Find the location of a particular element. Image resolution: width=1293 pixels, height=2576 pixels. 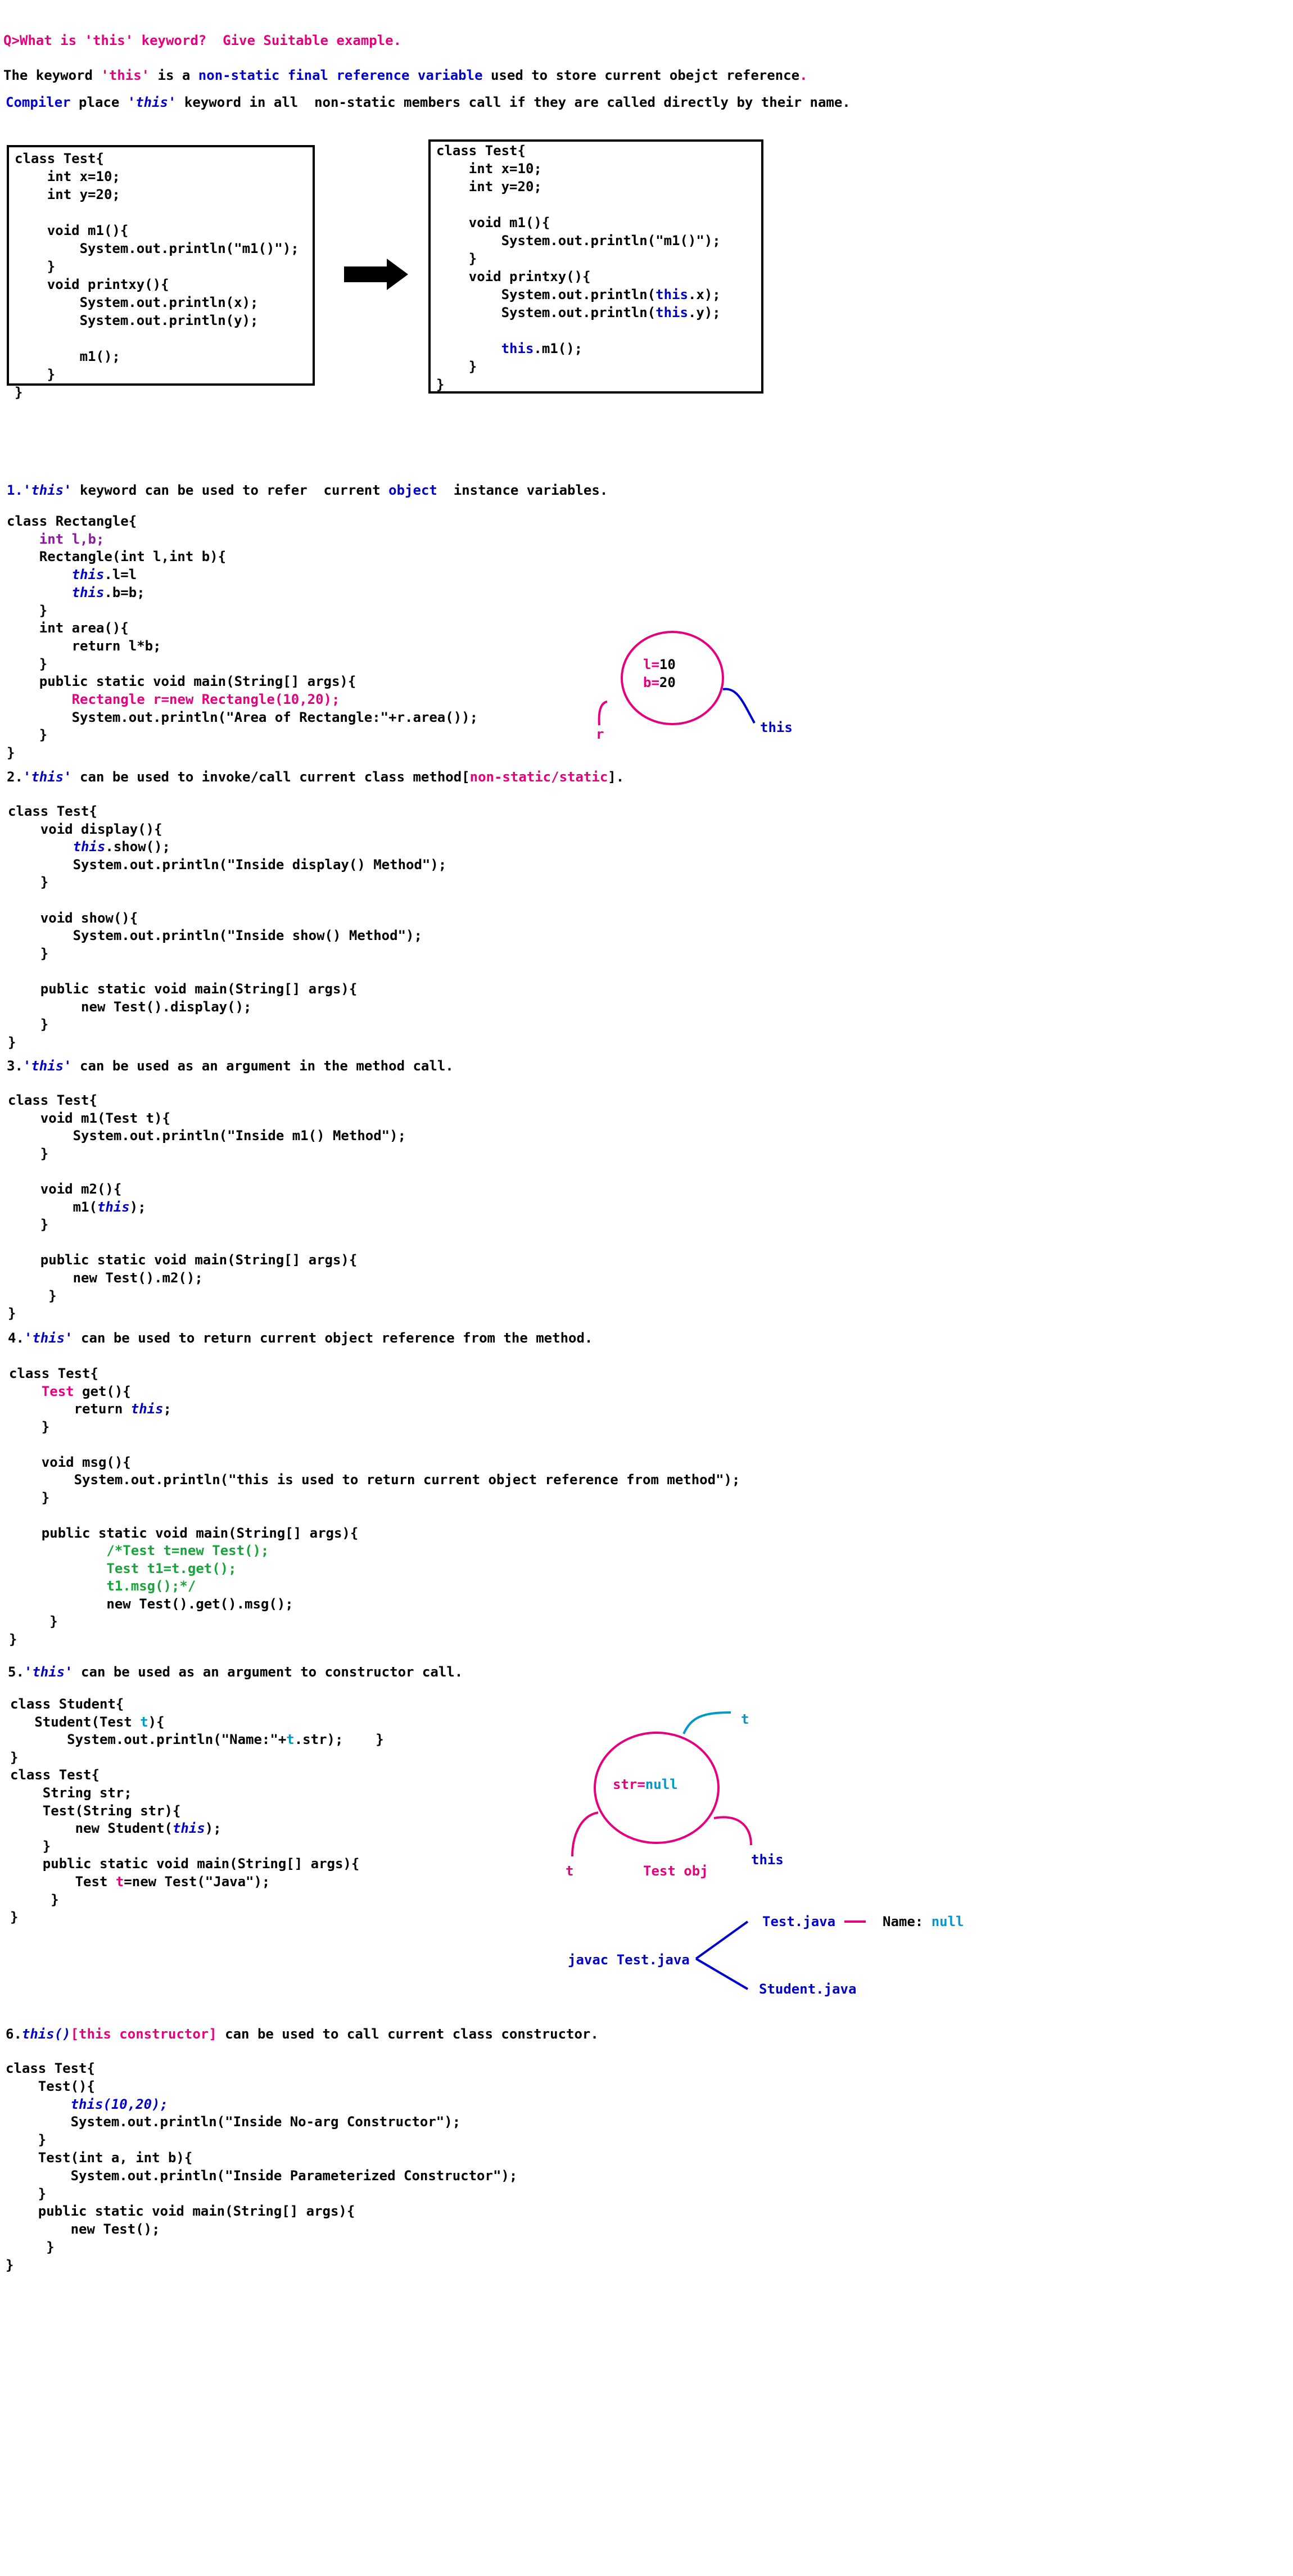

this-label-s5: this is located at coordinates (767, 1860).